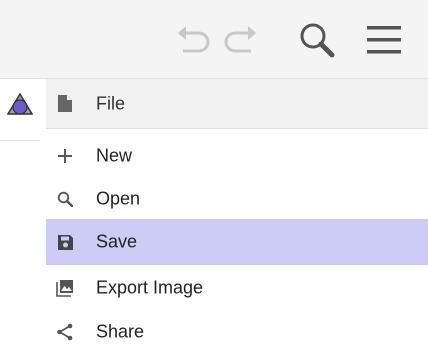 This screenshot has height=359, width=428. Describe the element at coordinates (65, 332) in the screenshot. I see `share-icon` at that location.